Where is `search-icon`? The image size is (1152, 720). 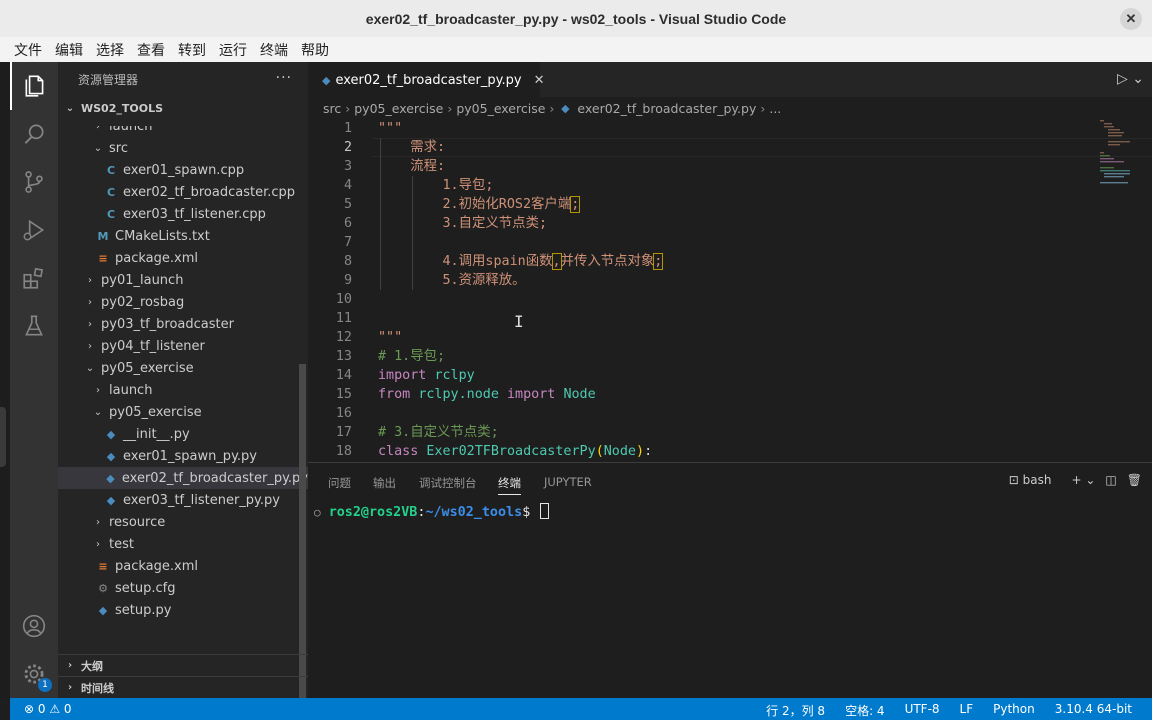
search-icon is located at coordinates (34, 134).